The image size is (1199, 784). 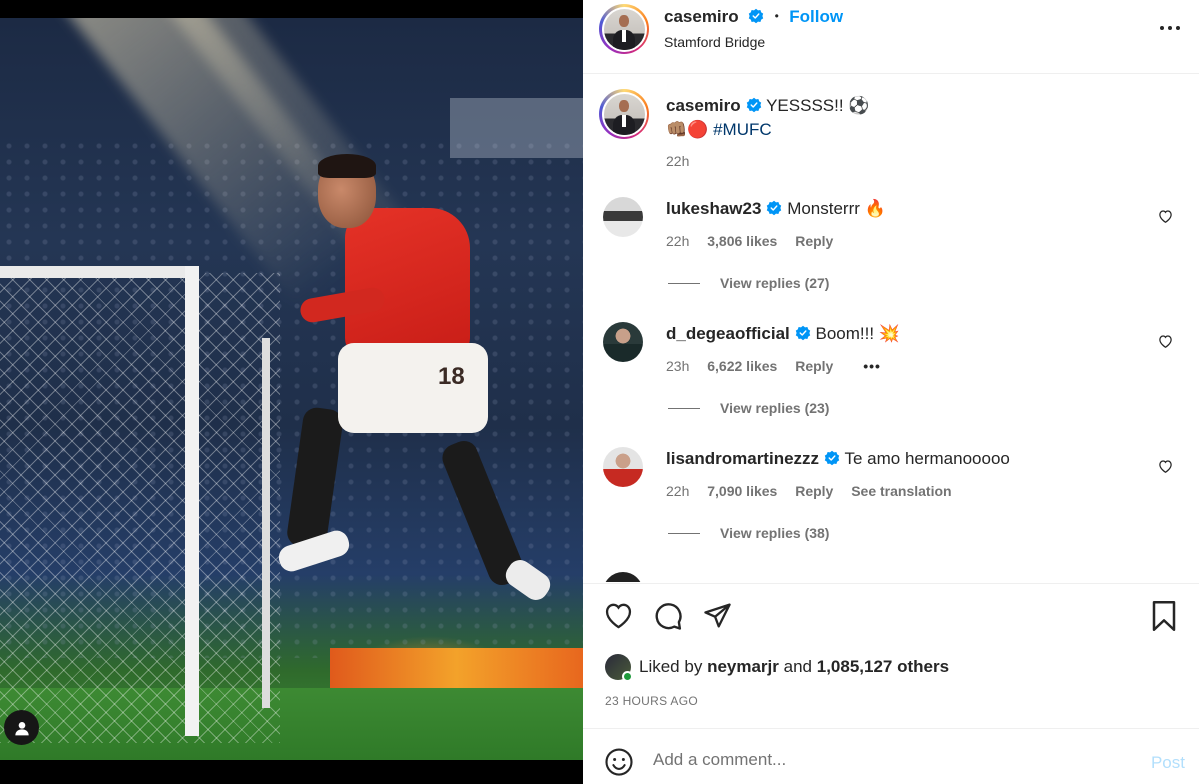 What do you see at coordinates (742, 366) in the screenshot?
I see `comment-likes: 6,622 likes` at bounding box center [742, 366].